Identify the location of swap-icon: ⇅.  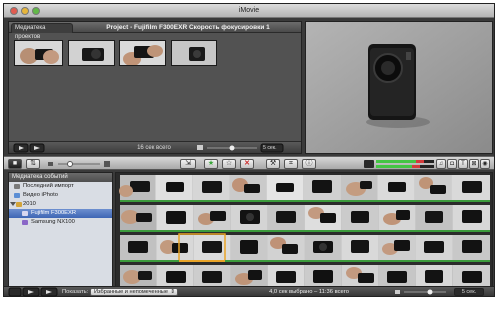
(33, 163).